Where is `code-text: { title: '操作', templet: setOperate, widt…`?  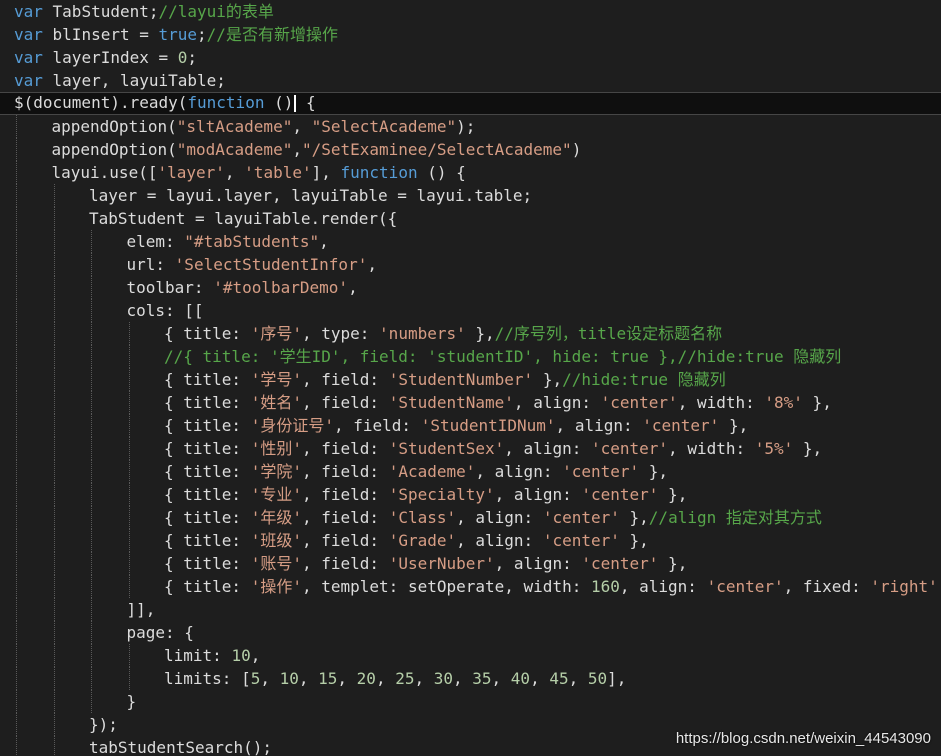 code-text: { title: '操作', templet: setOperate, widt… is located at coordinates (552, 586).